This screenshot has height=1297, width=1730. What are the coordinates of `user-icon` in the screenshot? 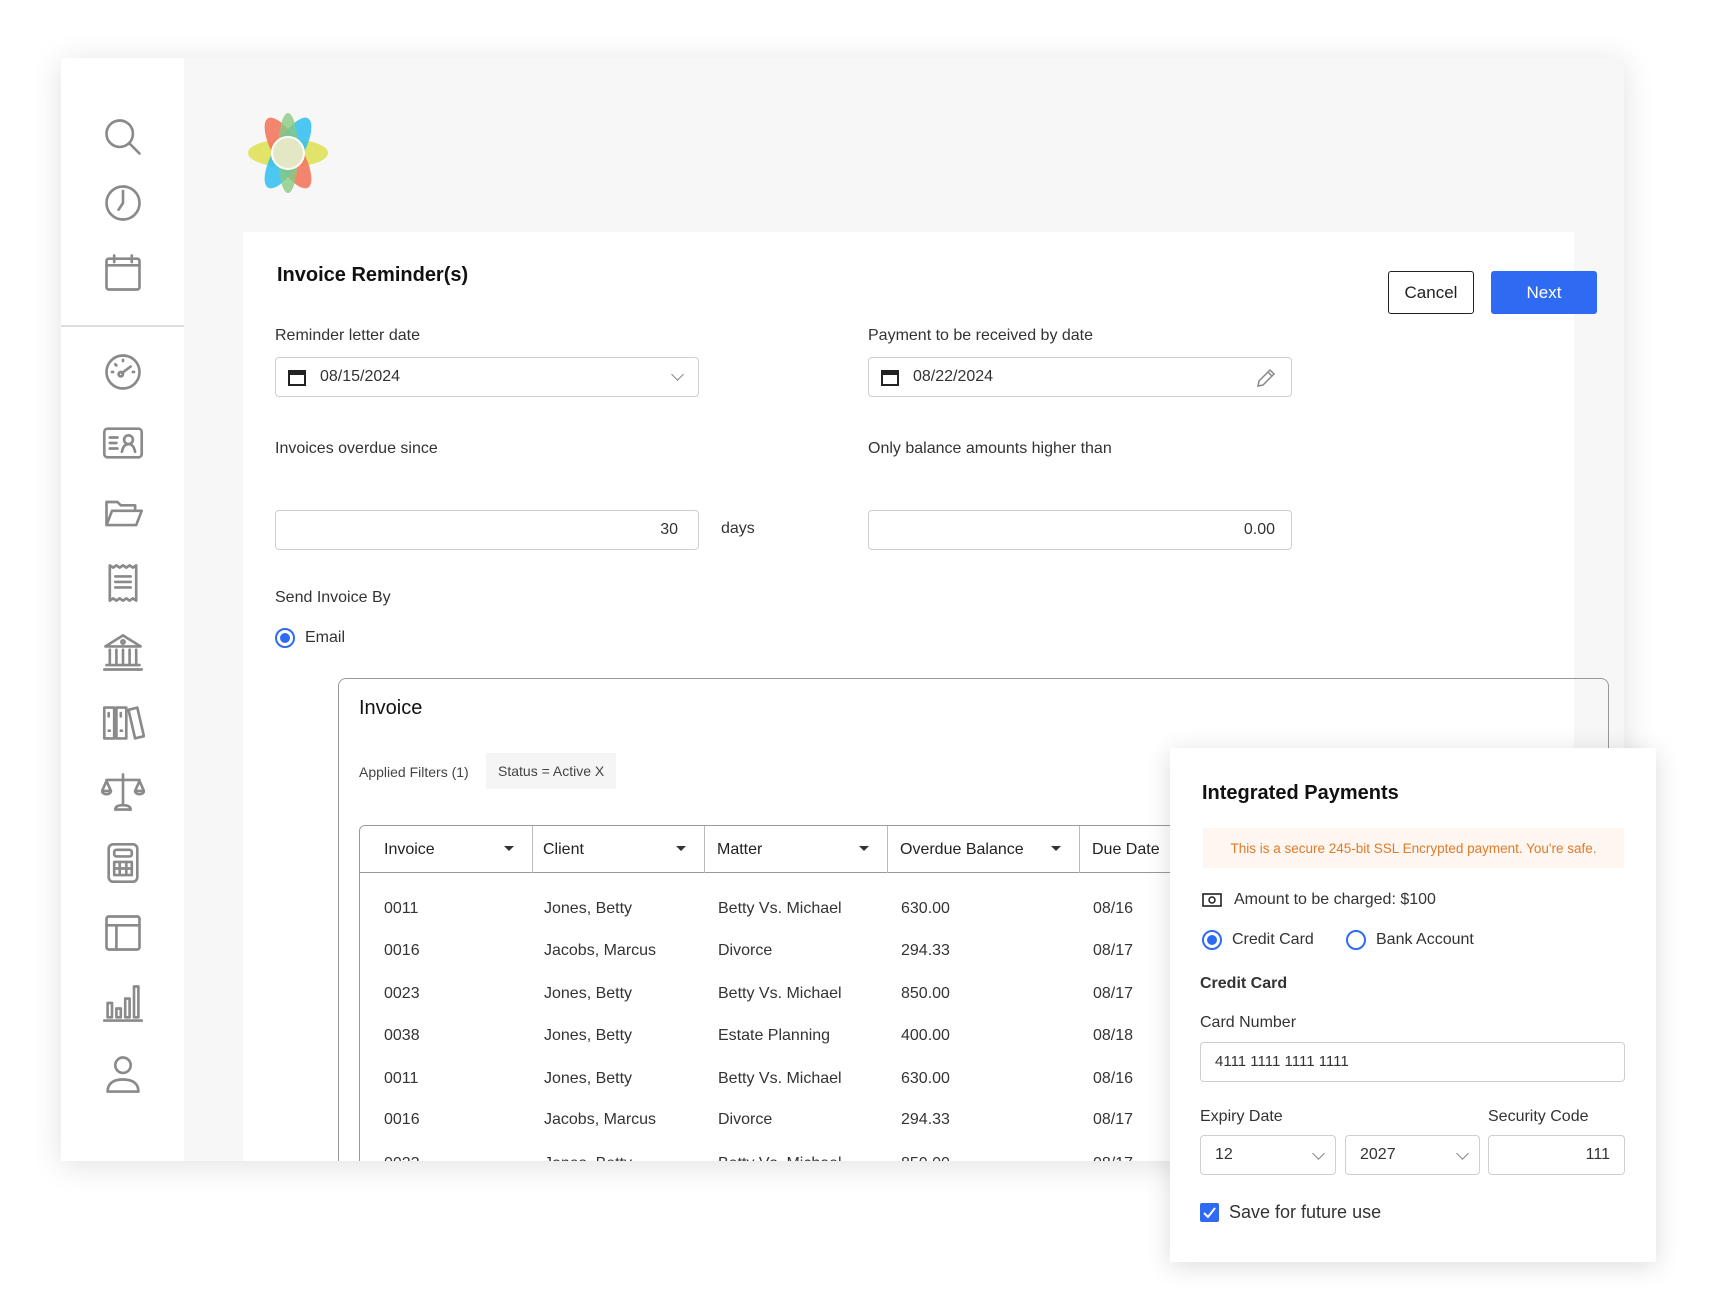 It's located at (123, 1074).